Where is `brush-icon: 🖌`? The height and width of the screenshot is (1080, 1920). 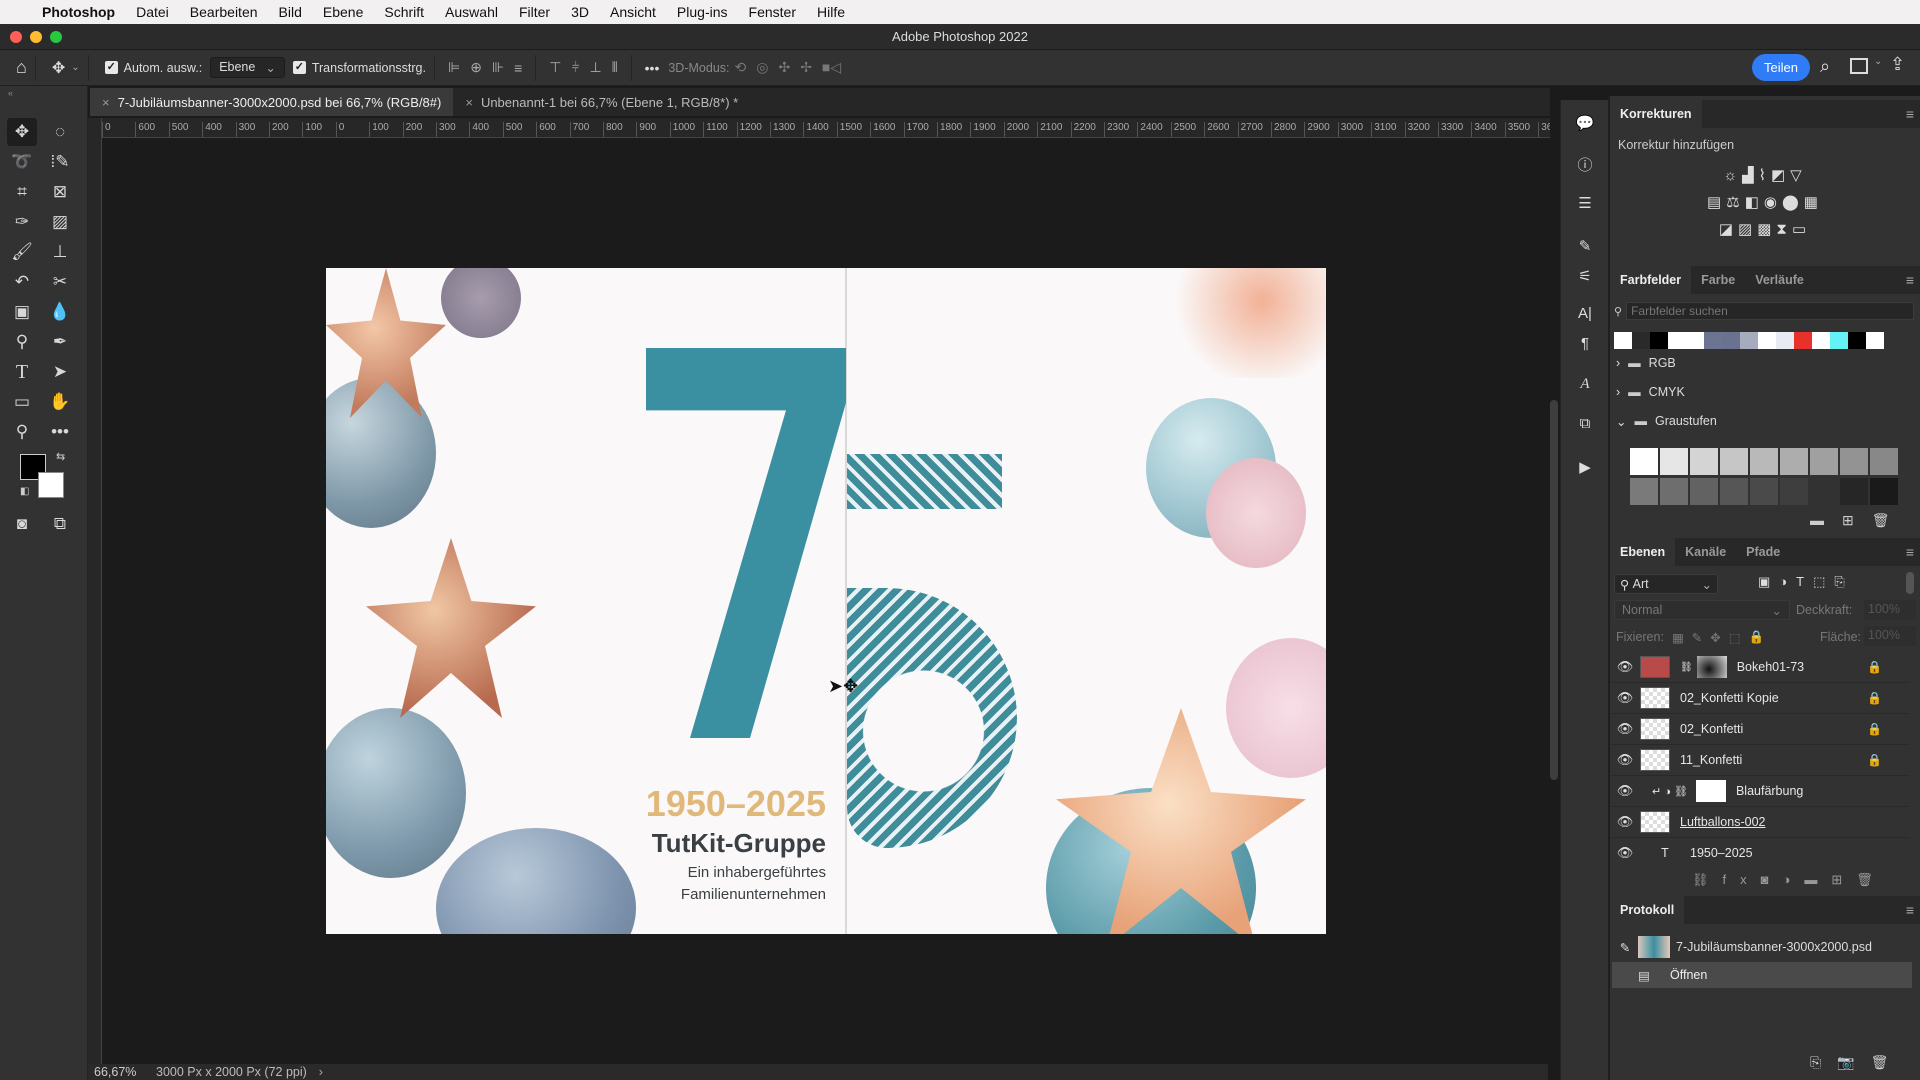
brush-icon: 🖌 is located at coordinates (22, 252).